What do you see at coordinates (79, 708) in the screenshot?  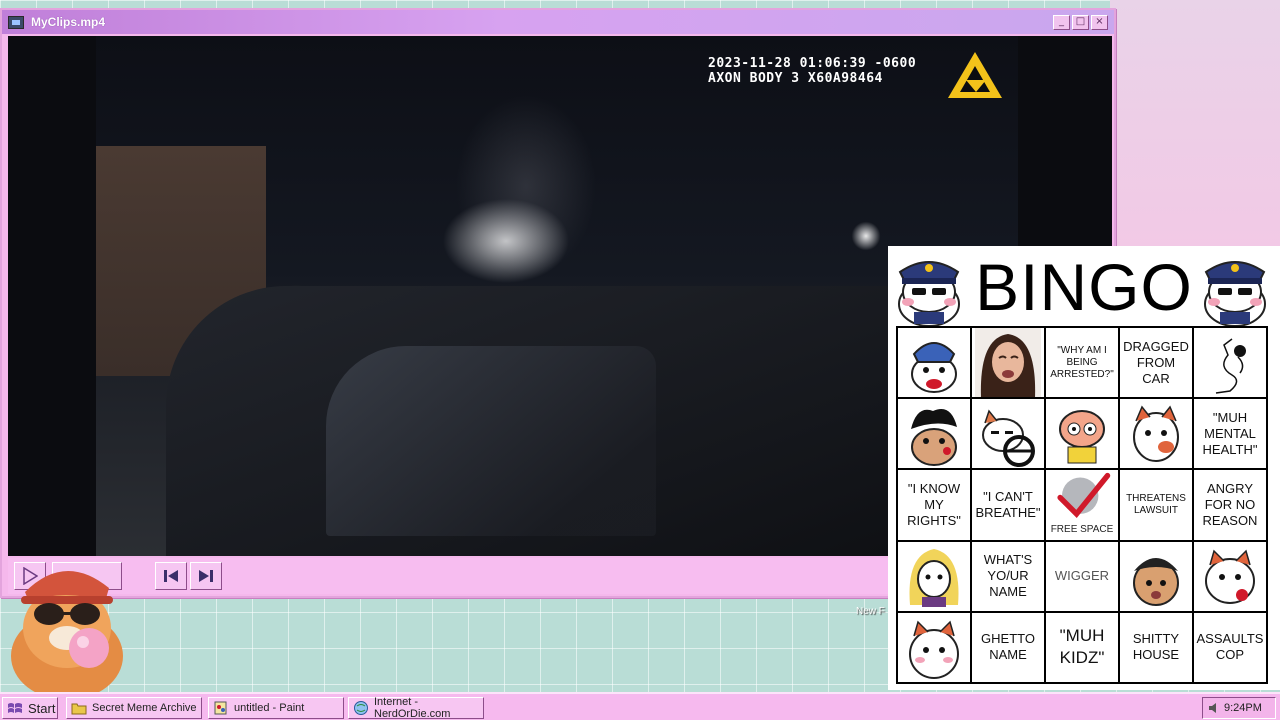 I see `folder-icon` at bounding box center [79, 708].